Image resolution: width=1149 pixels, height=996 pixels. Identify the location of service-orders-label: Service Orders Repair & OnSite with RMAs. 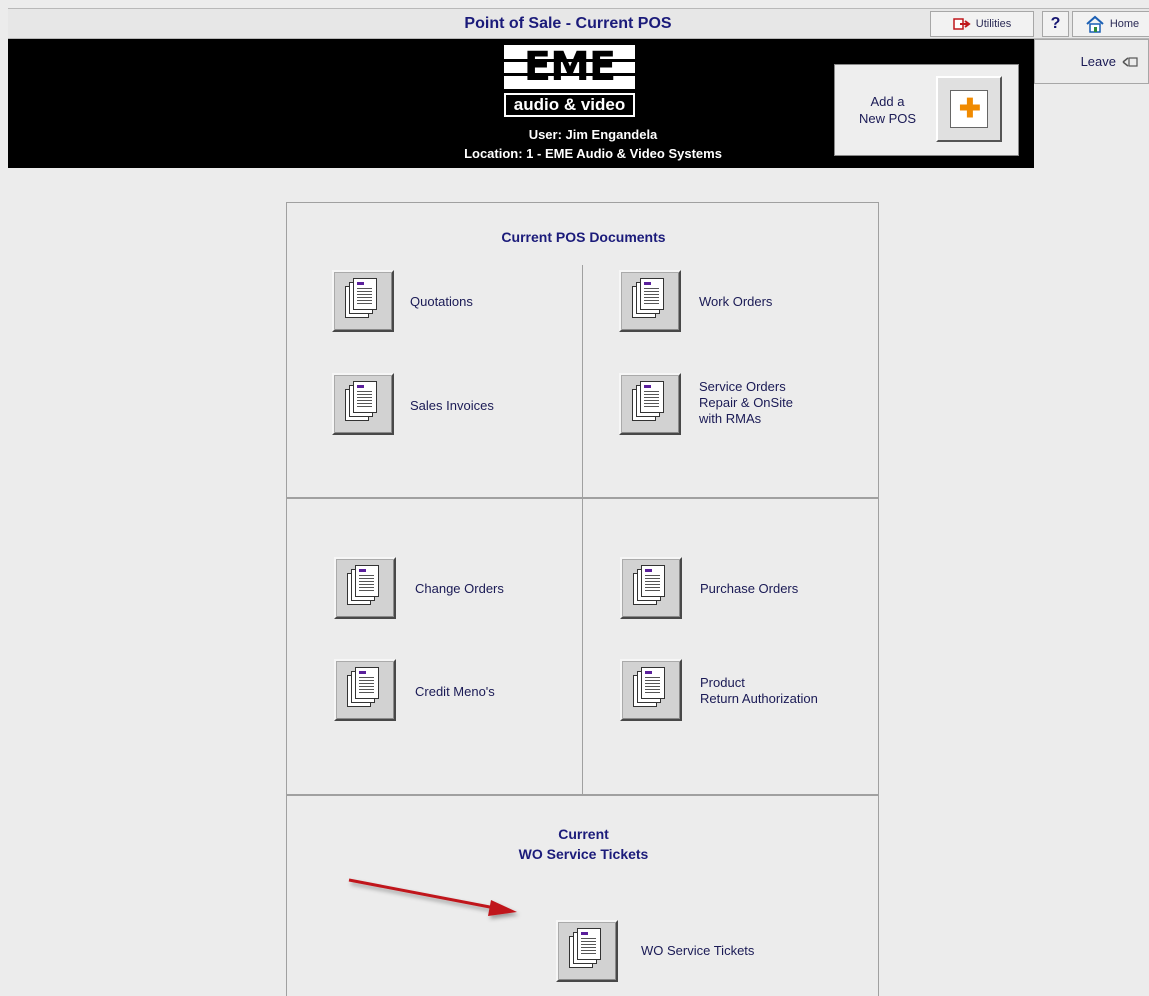
(746, 402).